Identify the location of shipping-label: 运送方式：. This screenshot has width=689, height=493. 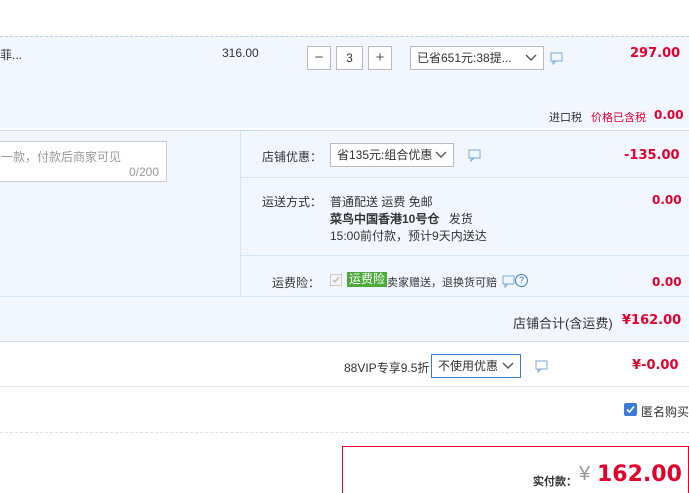
(292, 202).